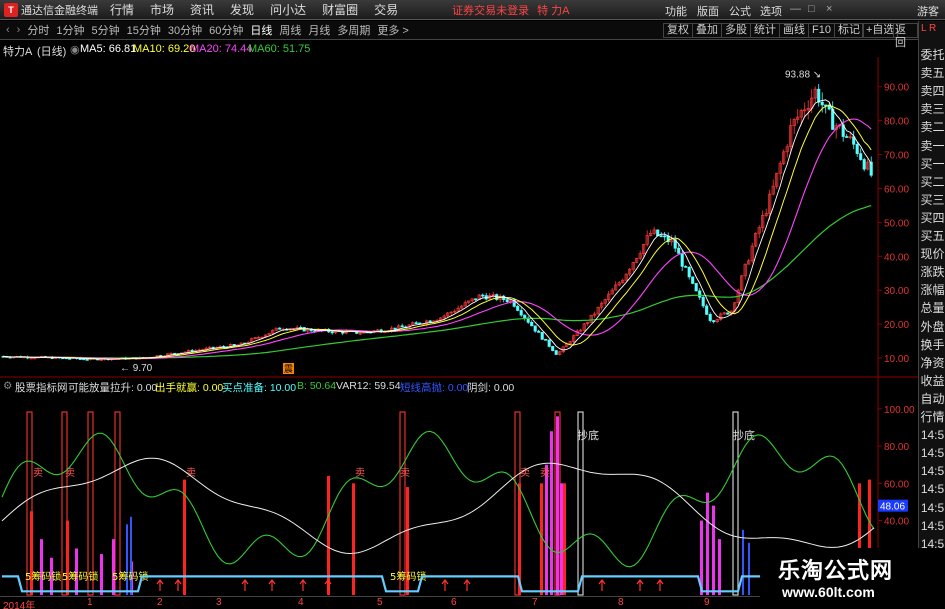  Describe the element at coordinates (353, 539) in the screenshot. I see `buy-signal-bar` at that location.